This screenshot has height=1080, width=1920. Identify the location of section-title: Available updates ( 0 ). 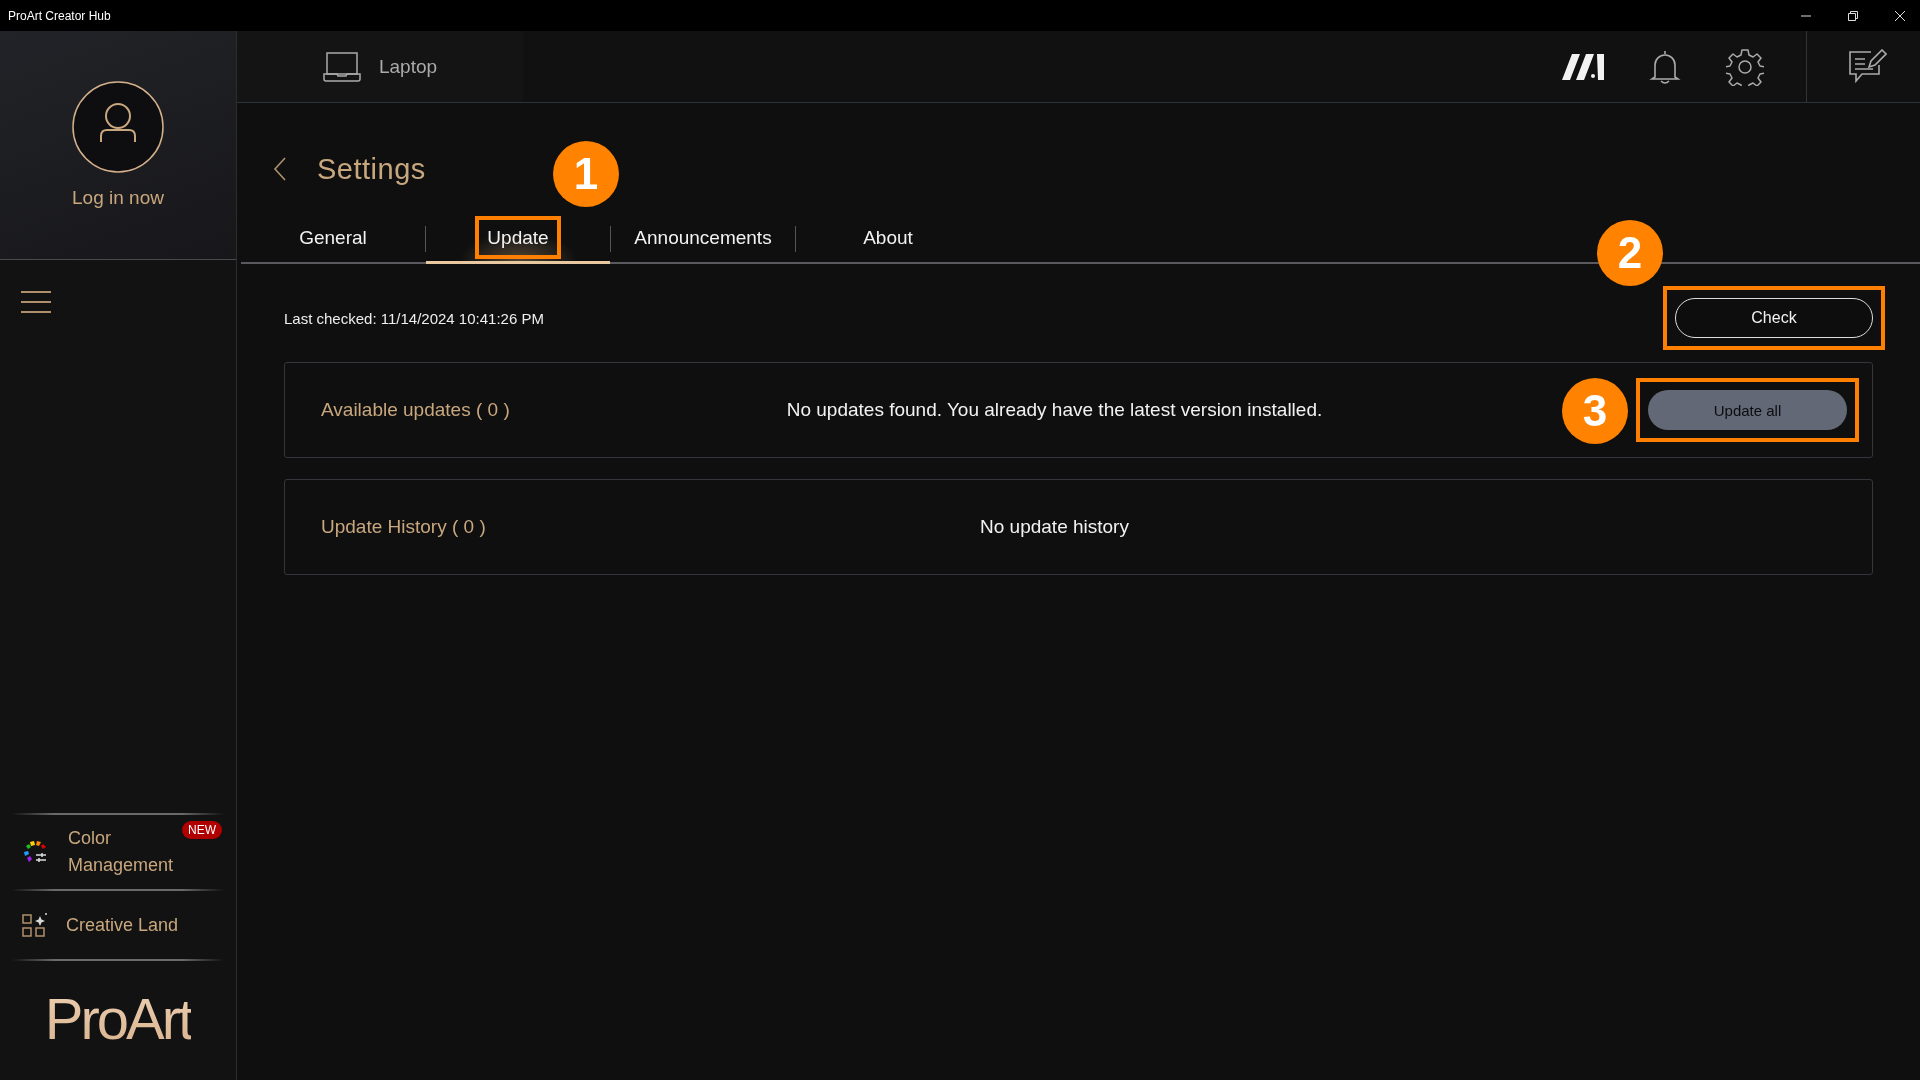
(416, 410).